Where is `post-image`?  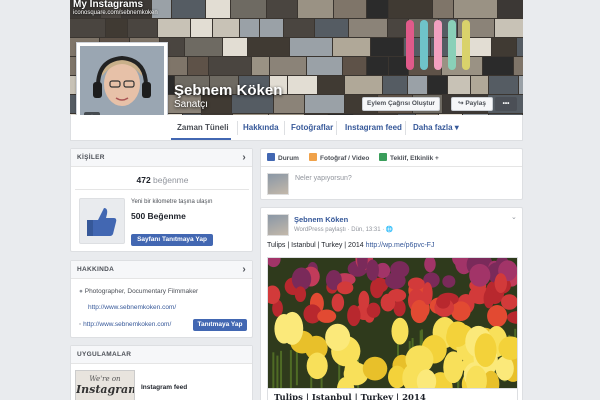
post-image is located at coordinates (392, 323).